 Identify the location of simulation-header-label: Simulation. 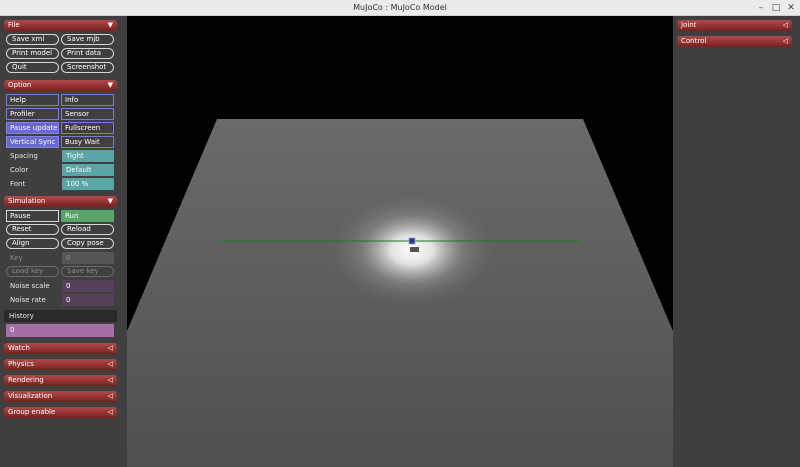
(27, 201).